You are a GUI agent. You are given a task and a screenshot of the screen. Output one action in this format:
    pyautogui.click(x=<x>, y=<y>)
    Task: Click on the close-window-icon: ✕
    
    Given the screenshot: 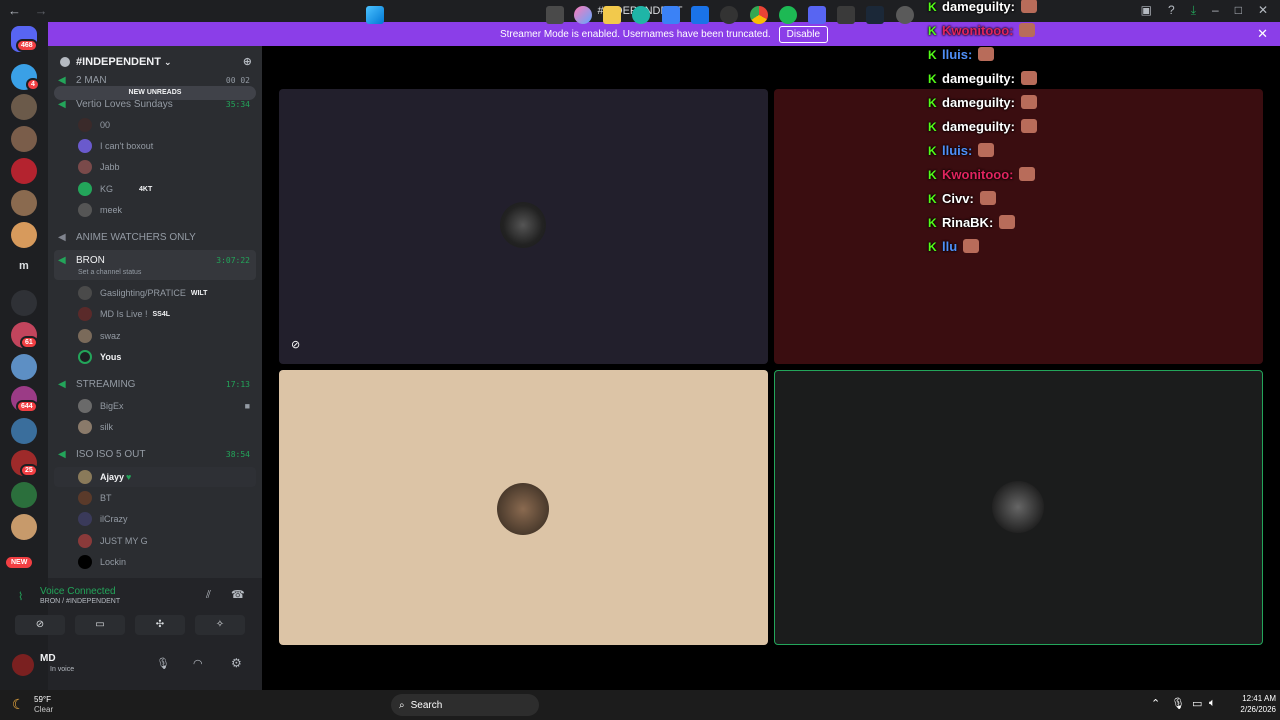 What is the action you would take?
    pyautogui.click(x=1263, y=10)
    